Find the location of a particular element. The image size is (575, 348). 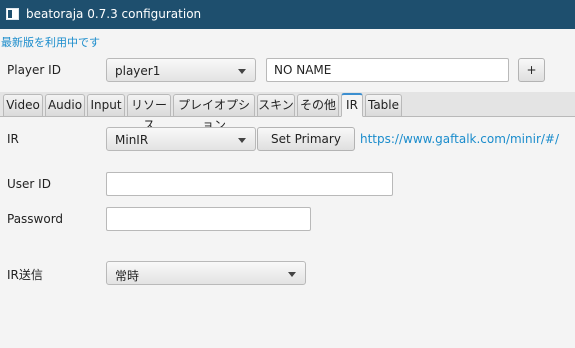

password-field is located at coordinates (208, 219).